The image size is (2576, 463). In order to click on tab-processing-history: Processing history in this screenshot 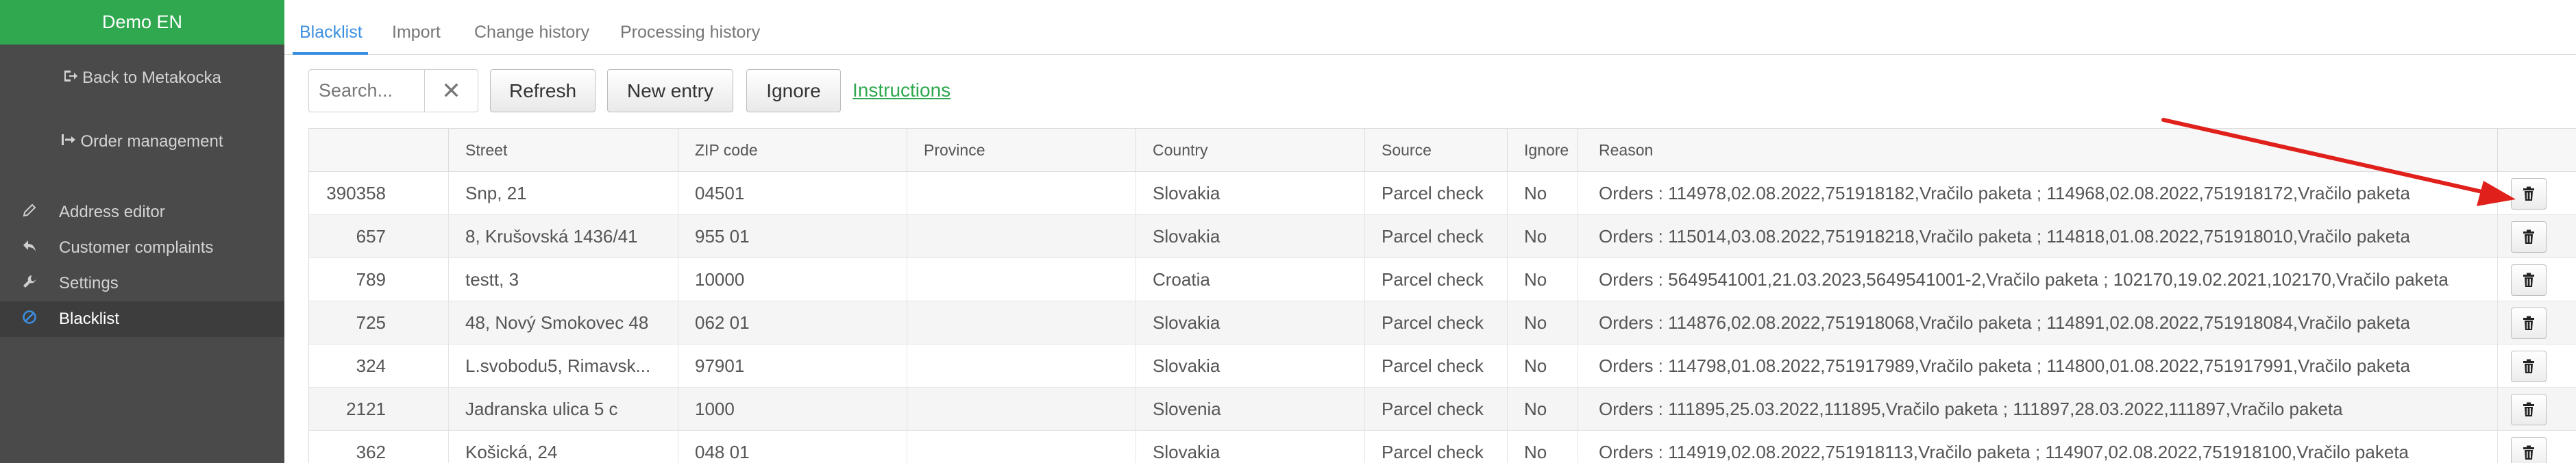, I will do `click(690, 32)`.